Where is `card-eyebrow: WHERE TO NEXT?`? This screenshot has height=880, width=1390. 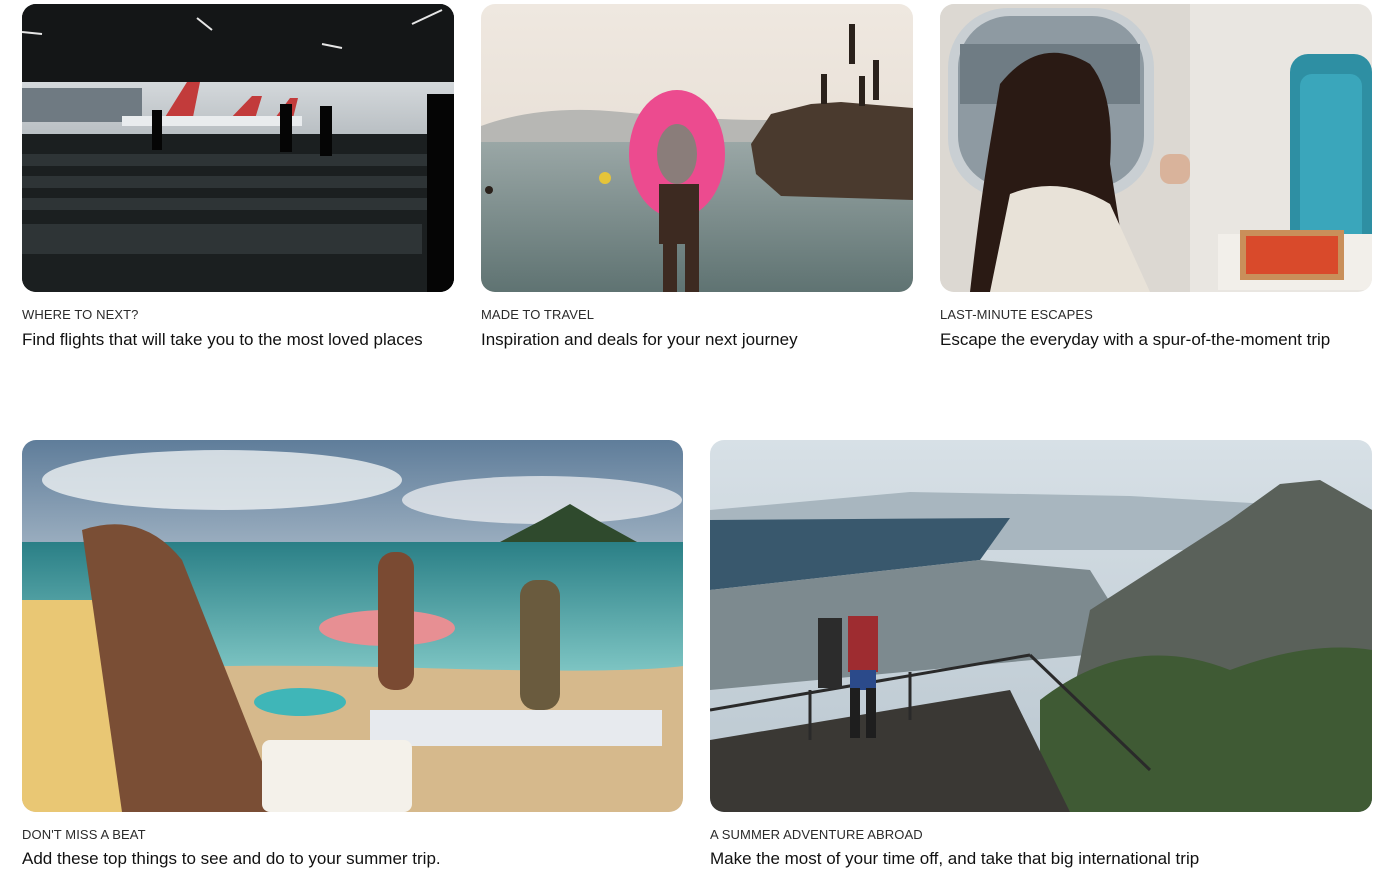
card-eyebrow: WHERE TO NEXT? is located at coordinates (80, 314).